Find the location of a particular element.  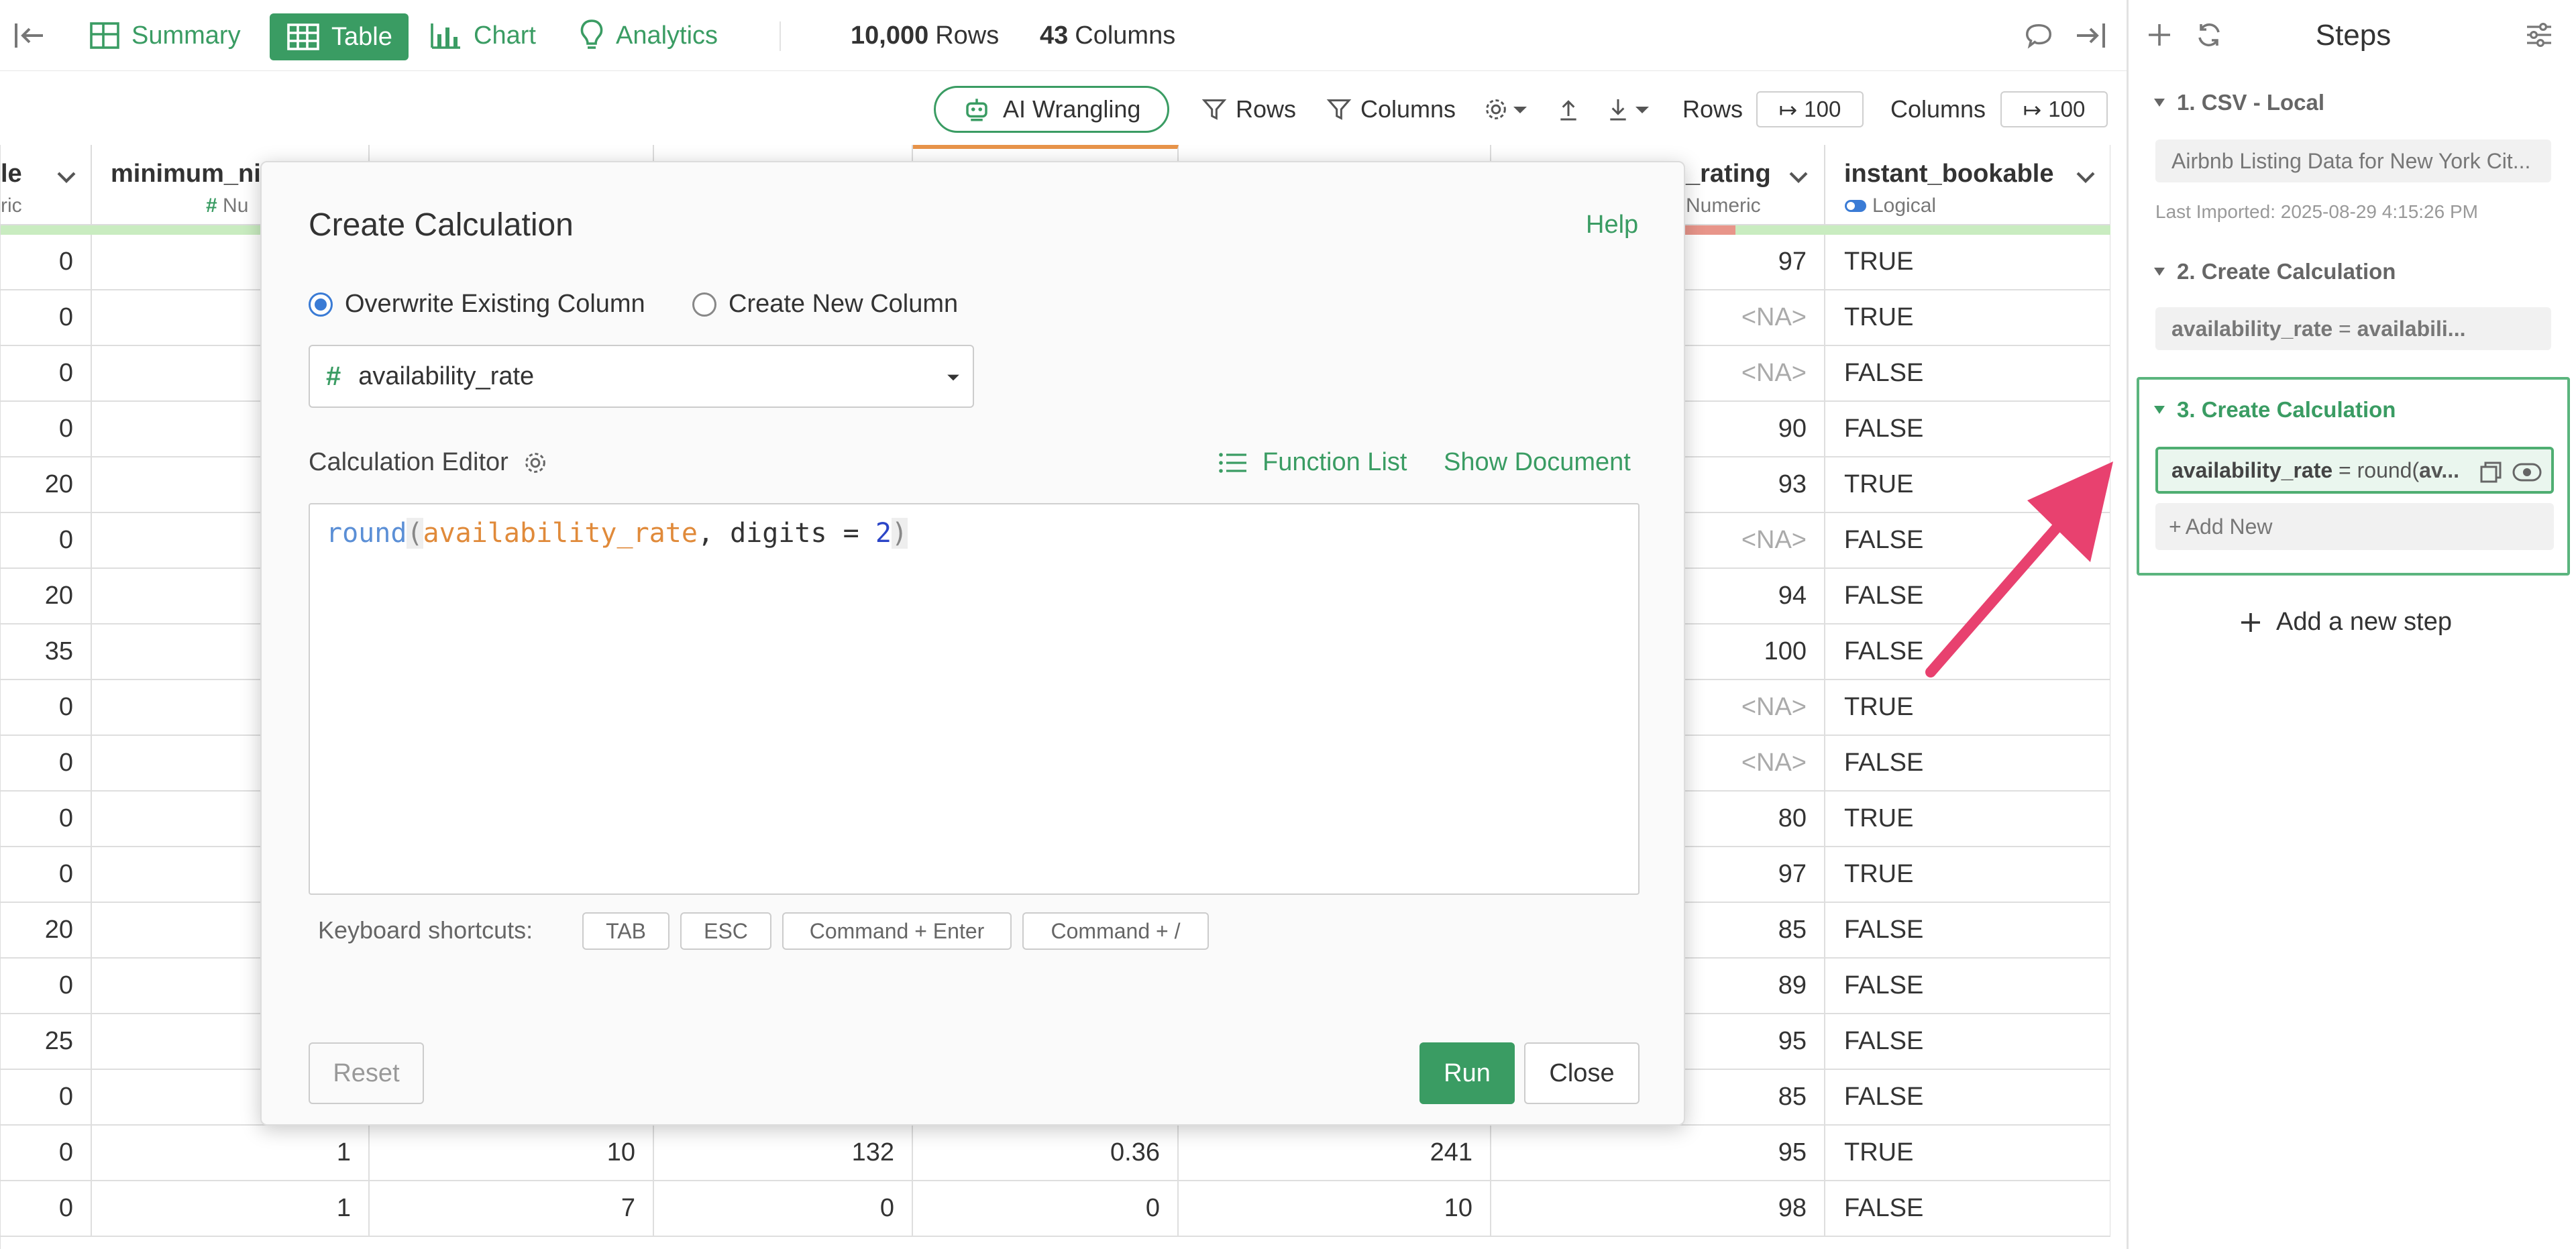

rows-filter-button: Rows is located at coordinates (1248, 110).